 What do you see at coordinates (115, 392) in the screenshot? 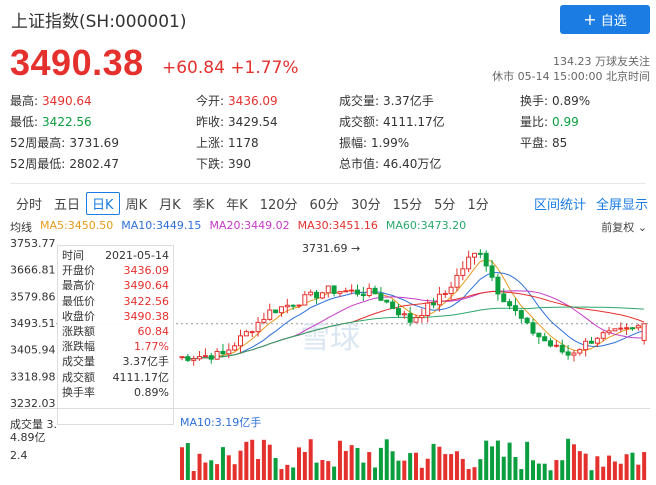
I see `tooltip-row: 换手率 0.89%` at bounding box center [115, 392].